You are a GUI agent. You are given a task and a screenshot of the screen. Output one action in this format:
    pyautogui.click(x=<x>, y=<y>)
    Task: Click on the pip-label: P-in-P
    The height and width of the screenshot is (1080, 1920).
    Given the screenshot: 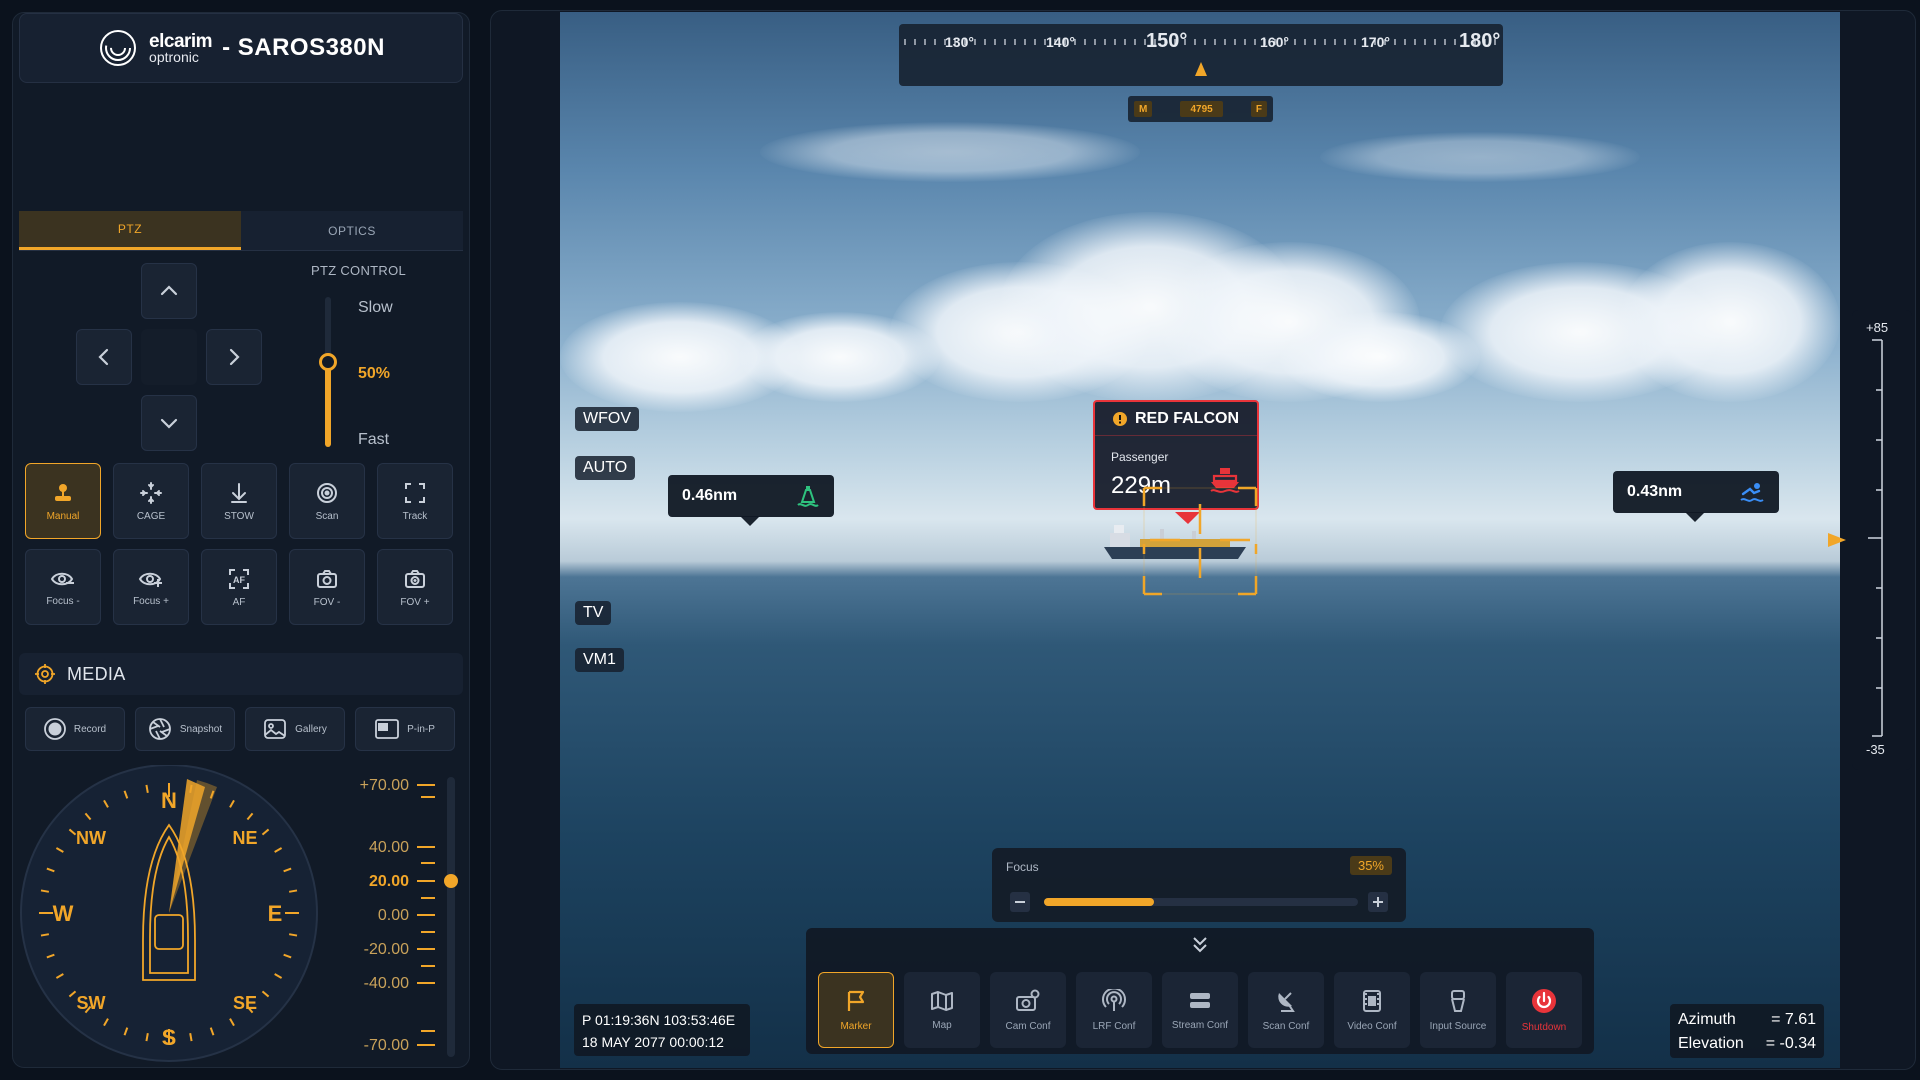 What is the action you would take?
    pyautogui.click(x=421, y=729)
    